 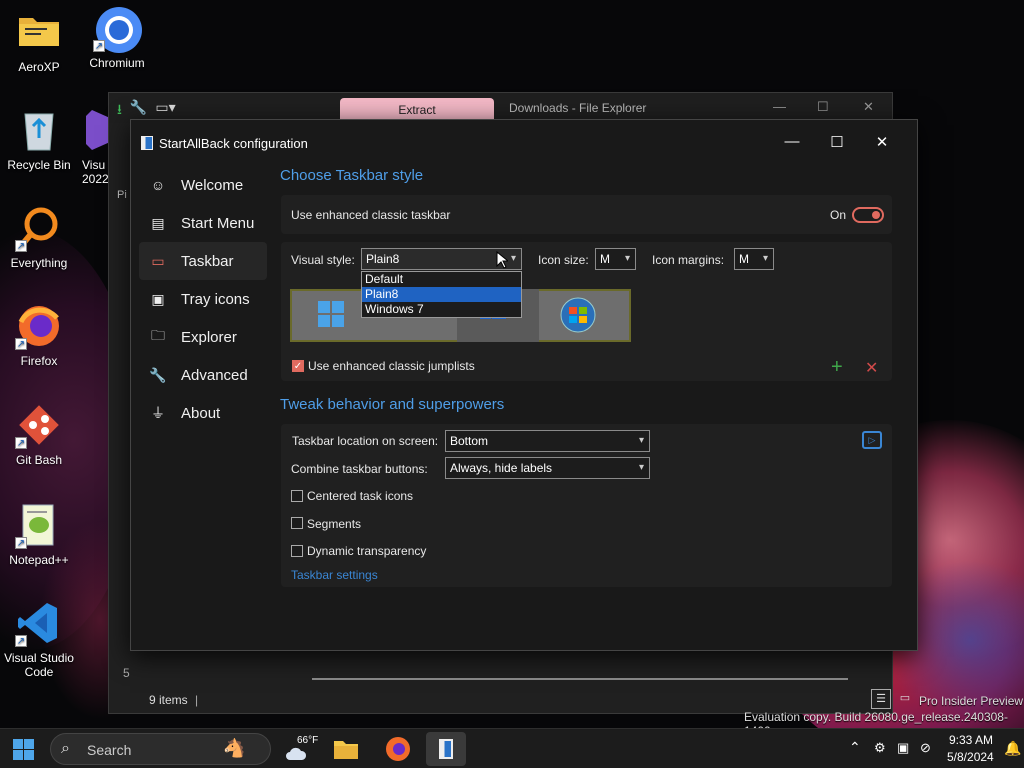 I want to click on smile-icon: ☺, so click(x=158, y=185).